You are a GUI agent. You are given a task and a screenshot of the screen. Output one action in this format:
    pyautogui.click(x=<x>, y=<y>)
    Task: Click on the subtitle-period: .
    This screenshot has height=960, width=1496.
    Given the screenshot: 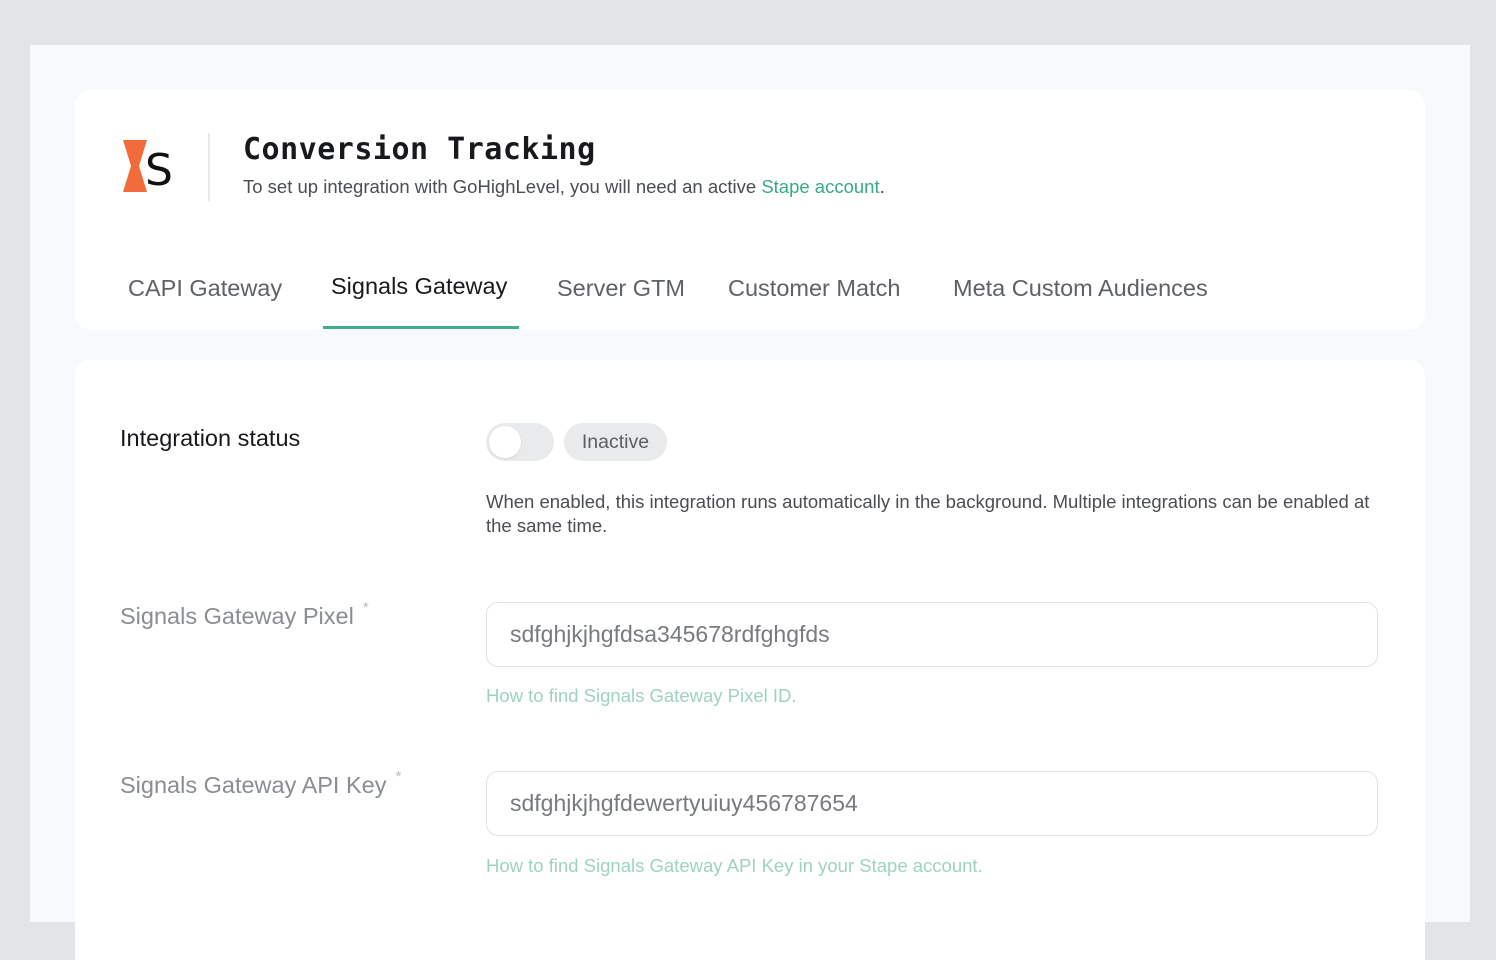 What is the action you would take?
    pyautogui.click(x=882, y=186)
    